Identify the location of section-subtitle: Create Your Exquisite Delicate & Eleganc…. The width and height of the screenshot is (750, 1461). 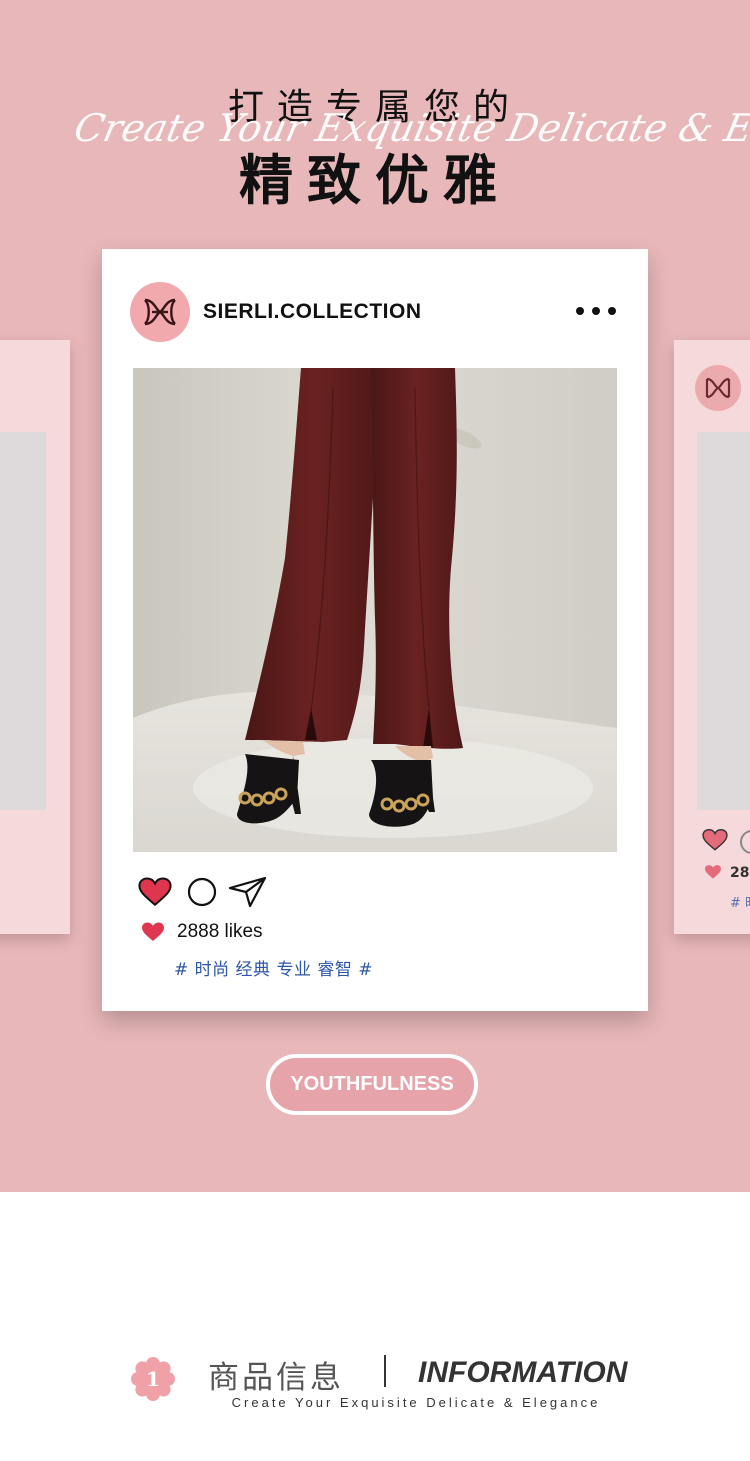
(416, 1402).